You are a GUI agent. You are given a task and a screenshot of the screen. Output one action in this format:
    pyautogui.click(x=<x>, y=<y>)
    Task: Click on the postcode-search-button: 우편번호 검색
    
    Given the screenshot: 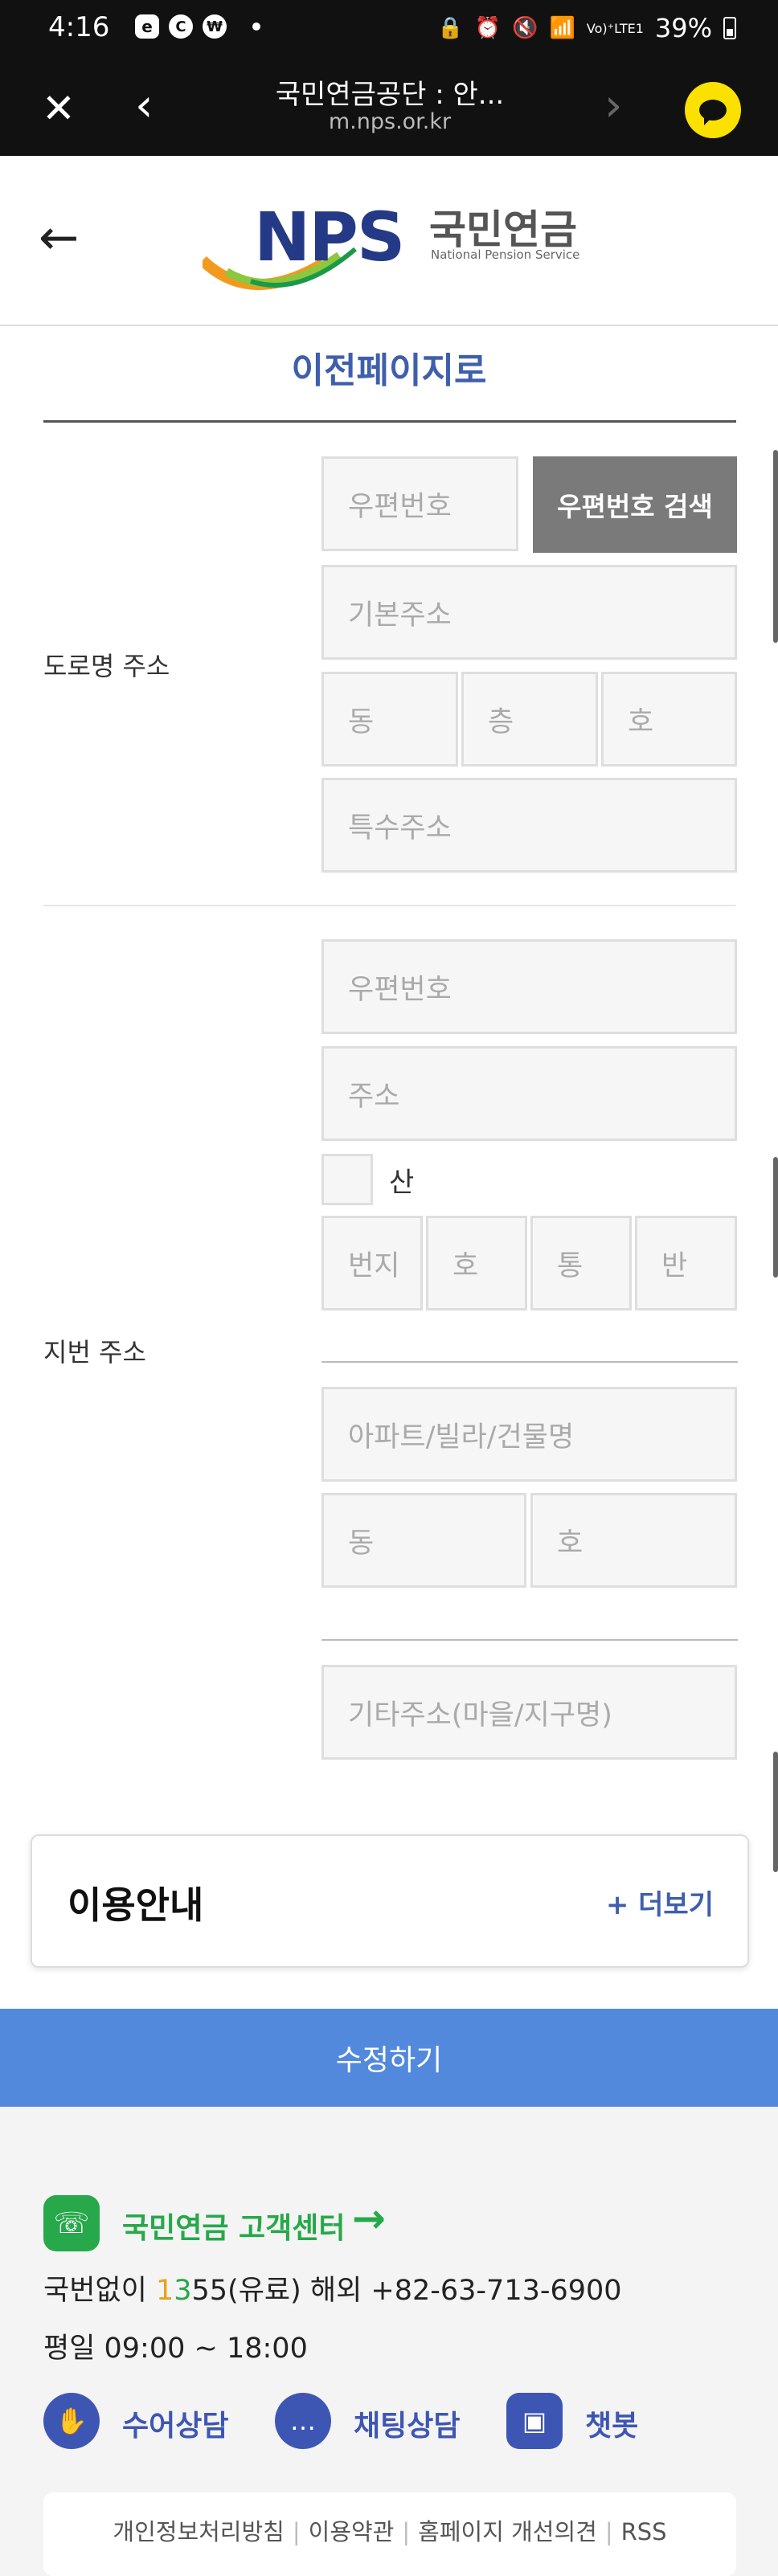 What is the action you would take?
    pyautogui.click(x=635, y=505)
    